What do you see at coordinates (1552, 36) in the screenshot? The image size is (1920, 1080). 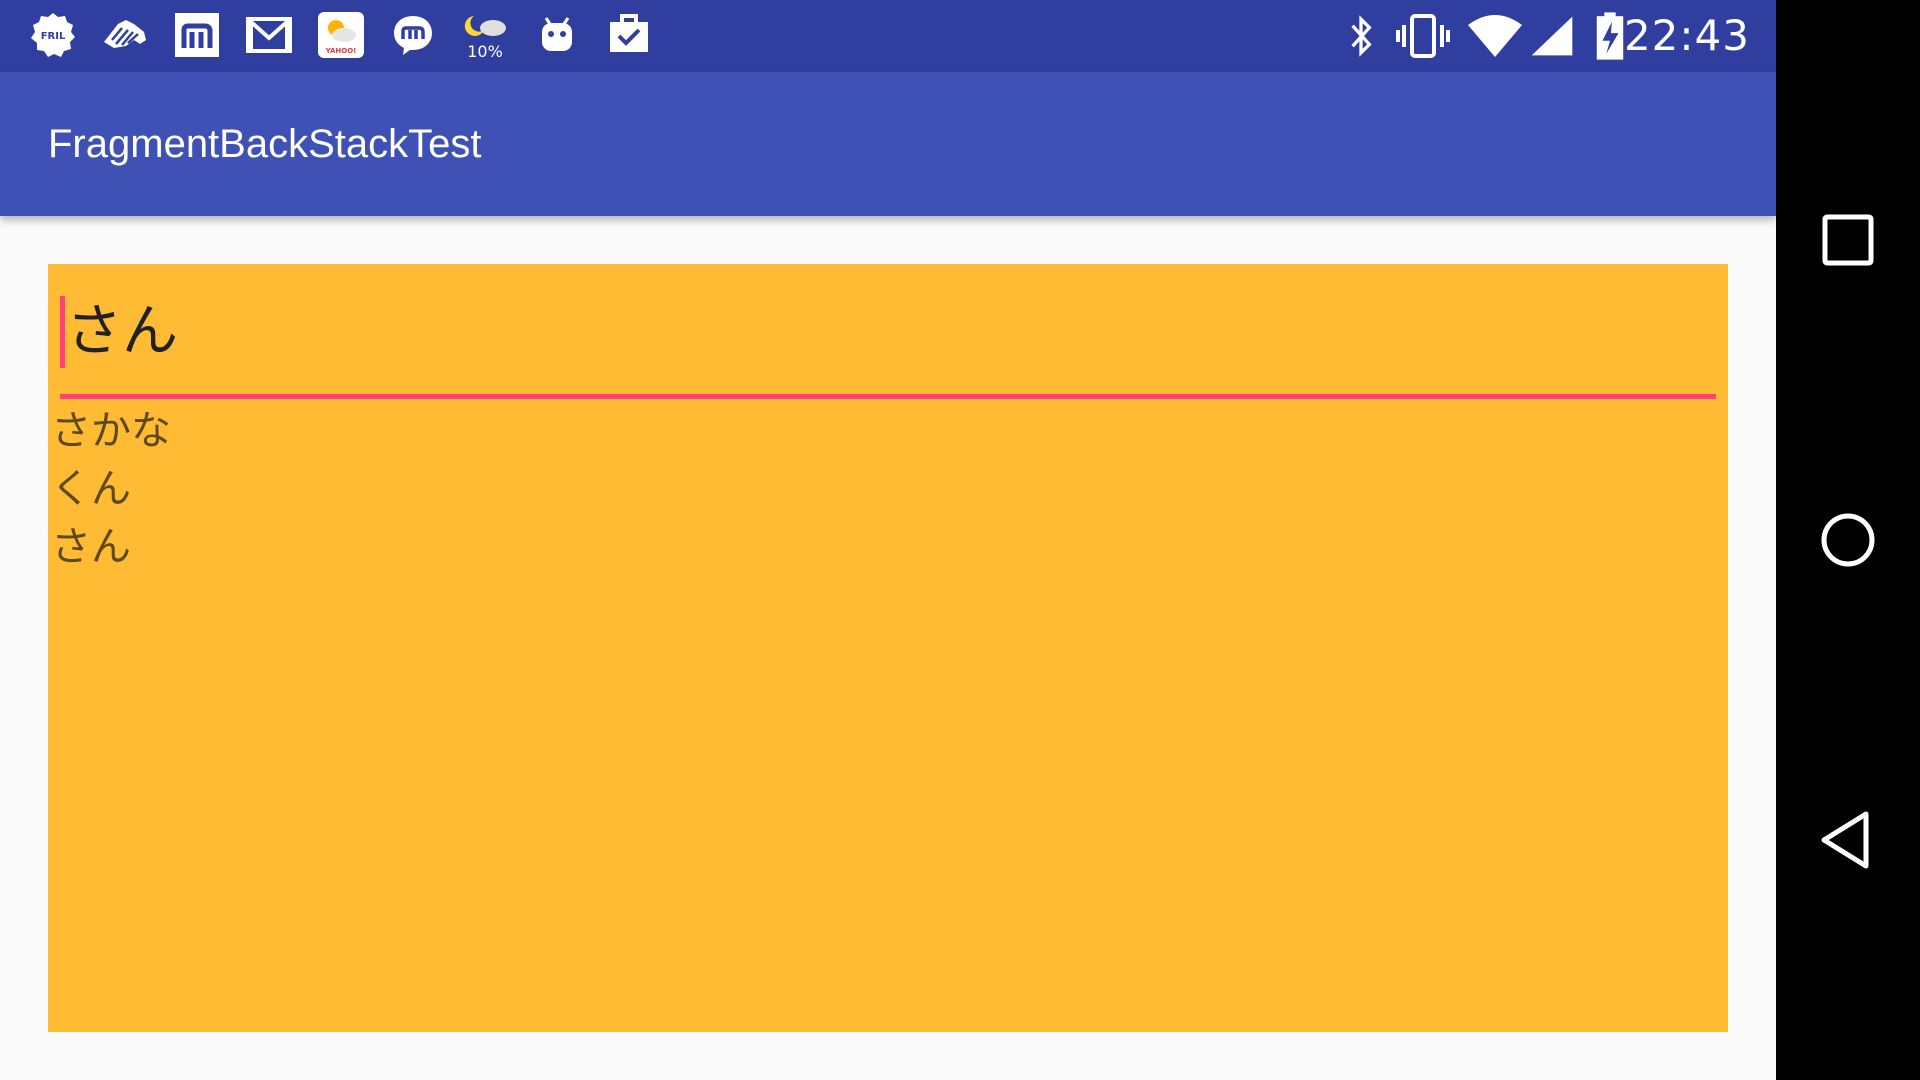 I see `signal-icon` at bounding box center [1552, 36].